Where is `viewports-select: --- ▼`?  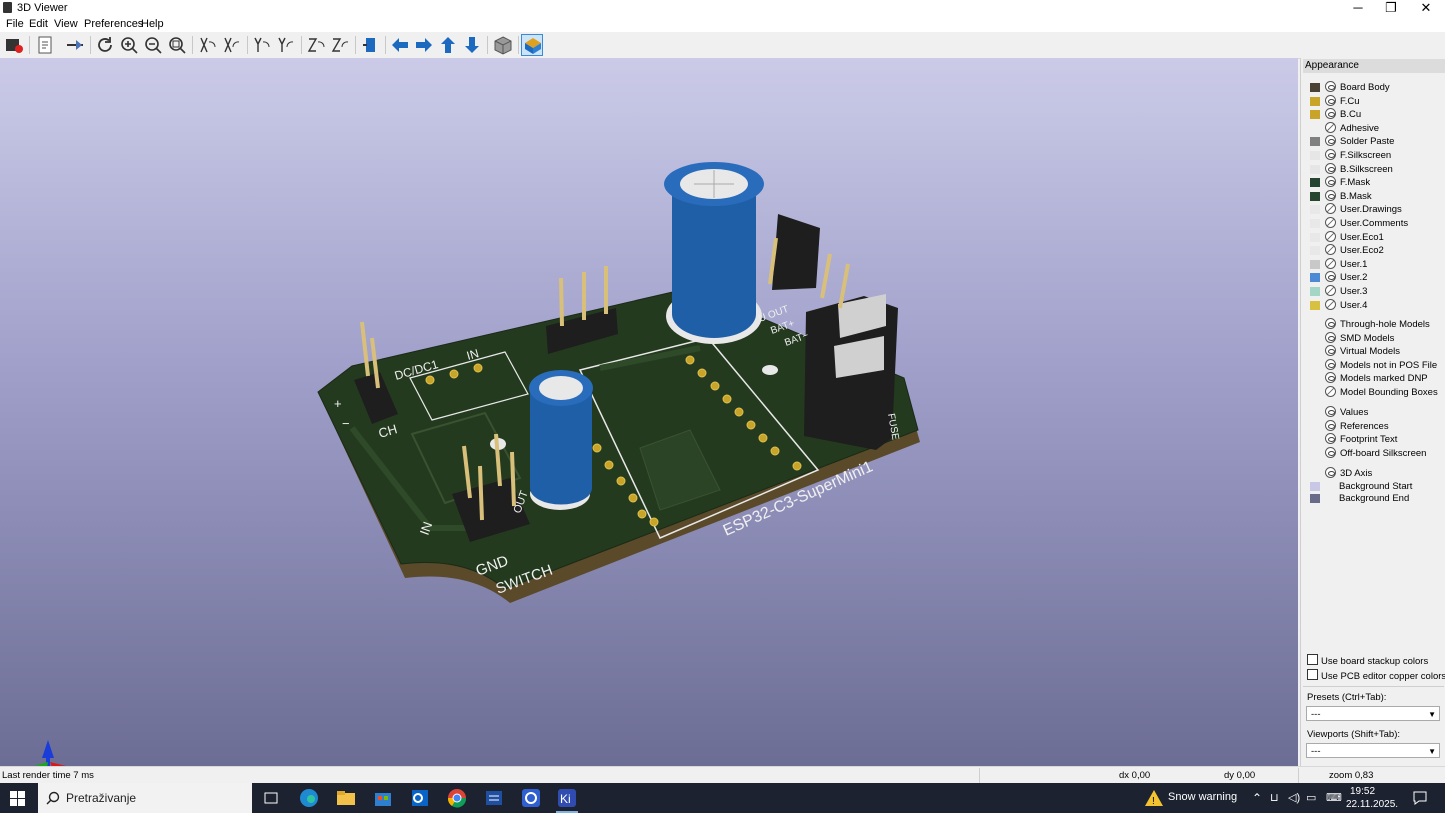
viewports-select: --- ▼ is located at coordinates (1373, 750).